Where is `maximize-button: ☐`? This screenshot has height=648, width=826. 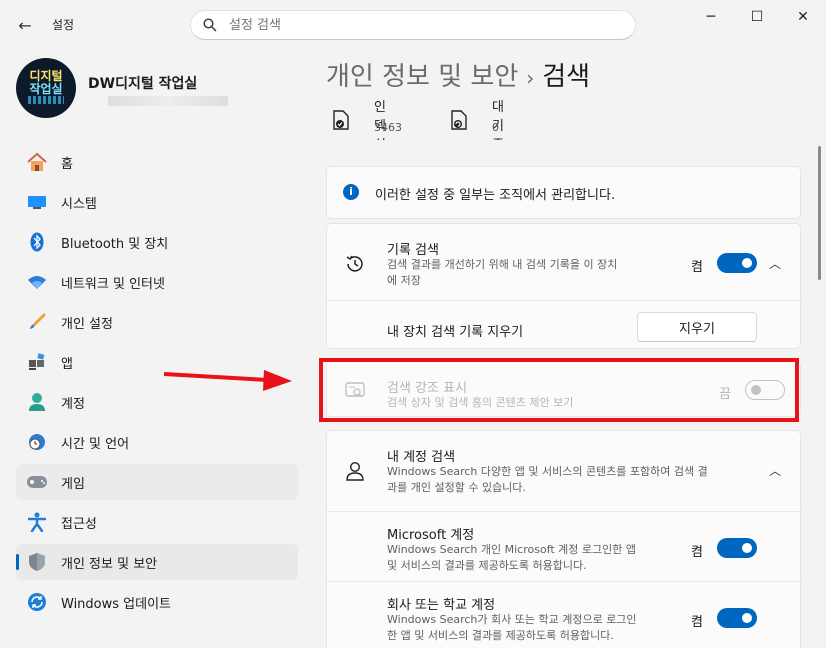 maximize-button: ☐ is located at coordinates (757, 17).